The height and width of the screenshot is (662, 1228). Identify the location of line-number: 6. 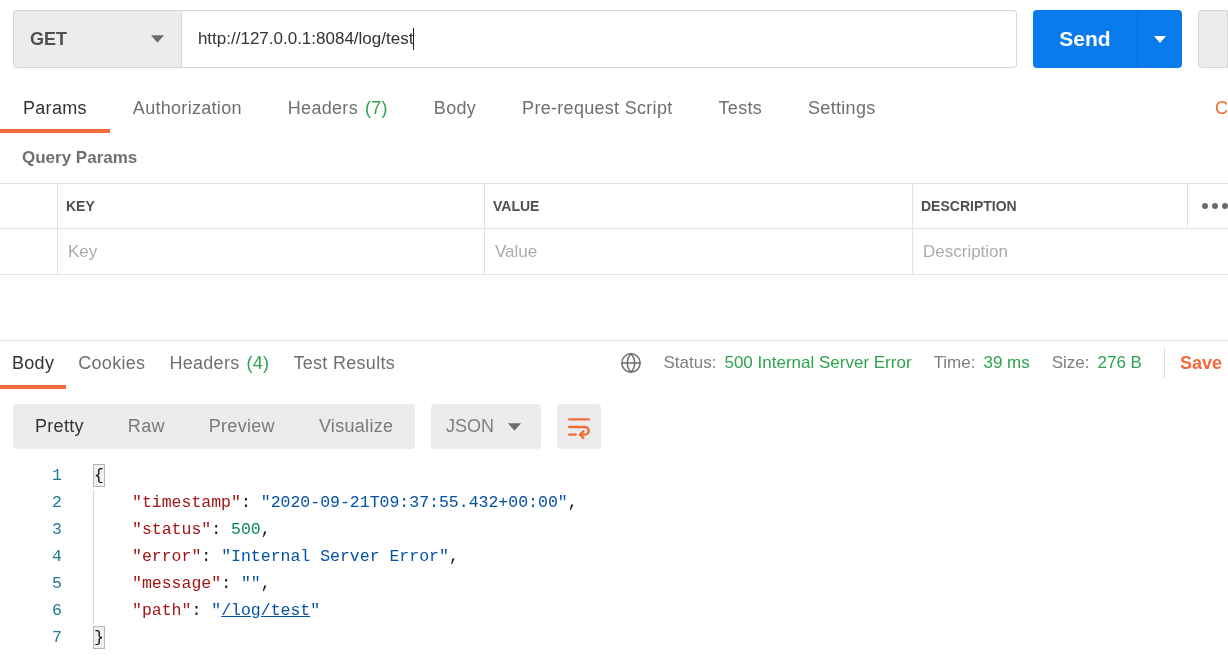
(56, 611).